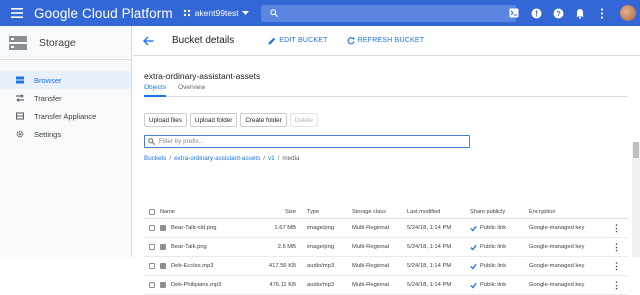 This screenshot has width=640, height=295. I want to click on chevron-down-icon, so click(245, 12).